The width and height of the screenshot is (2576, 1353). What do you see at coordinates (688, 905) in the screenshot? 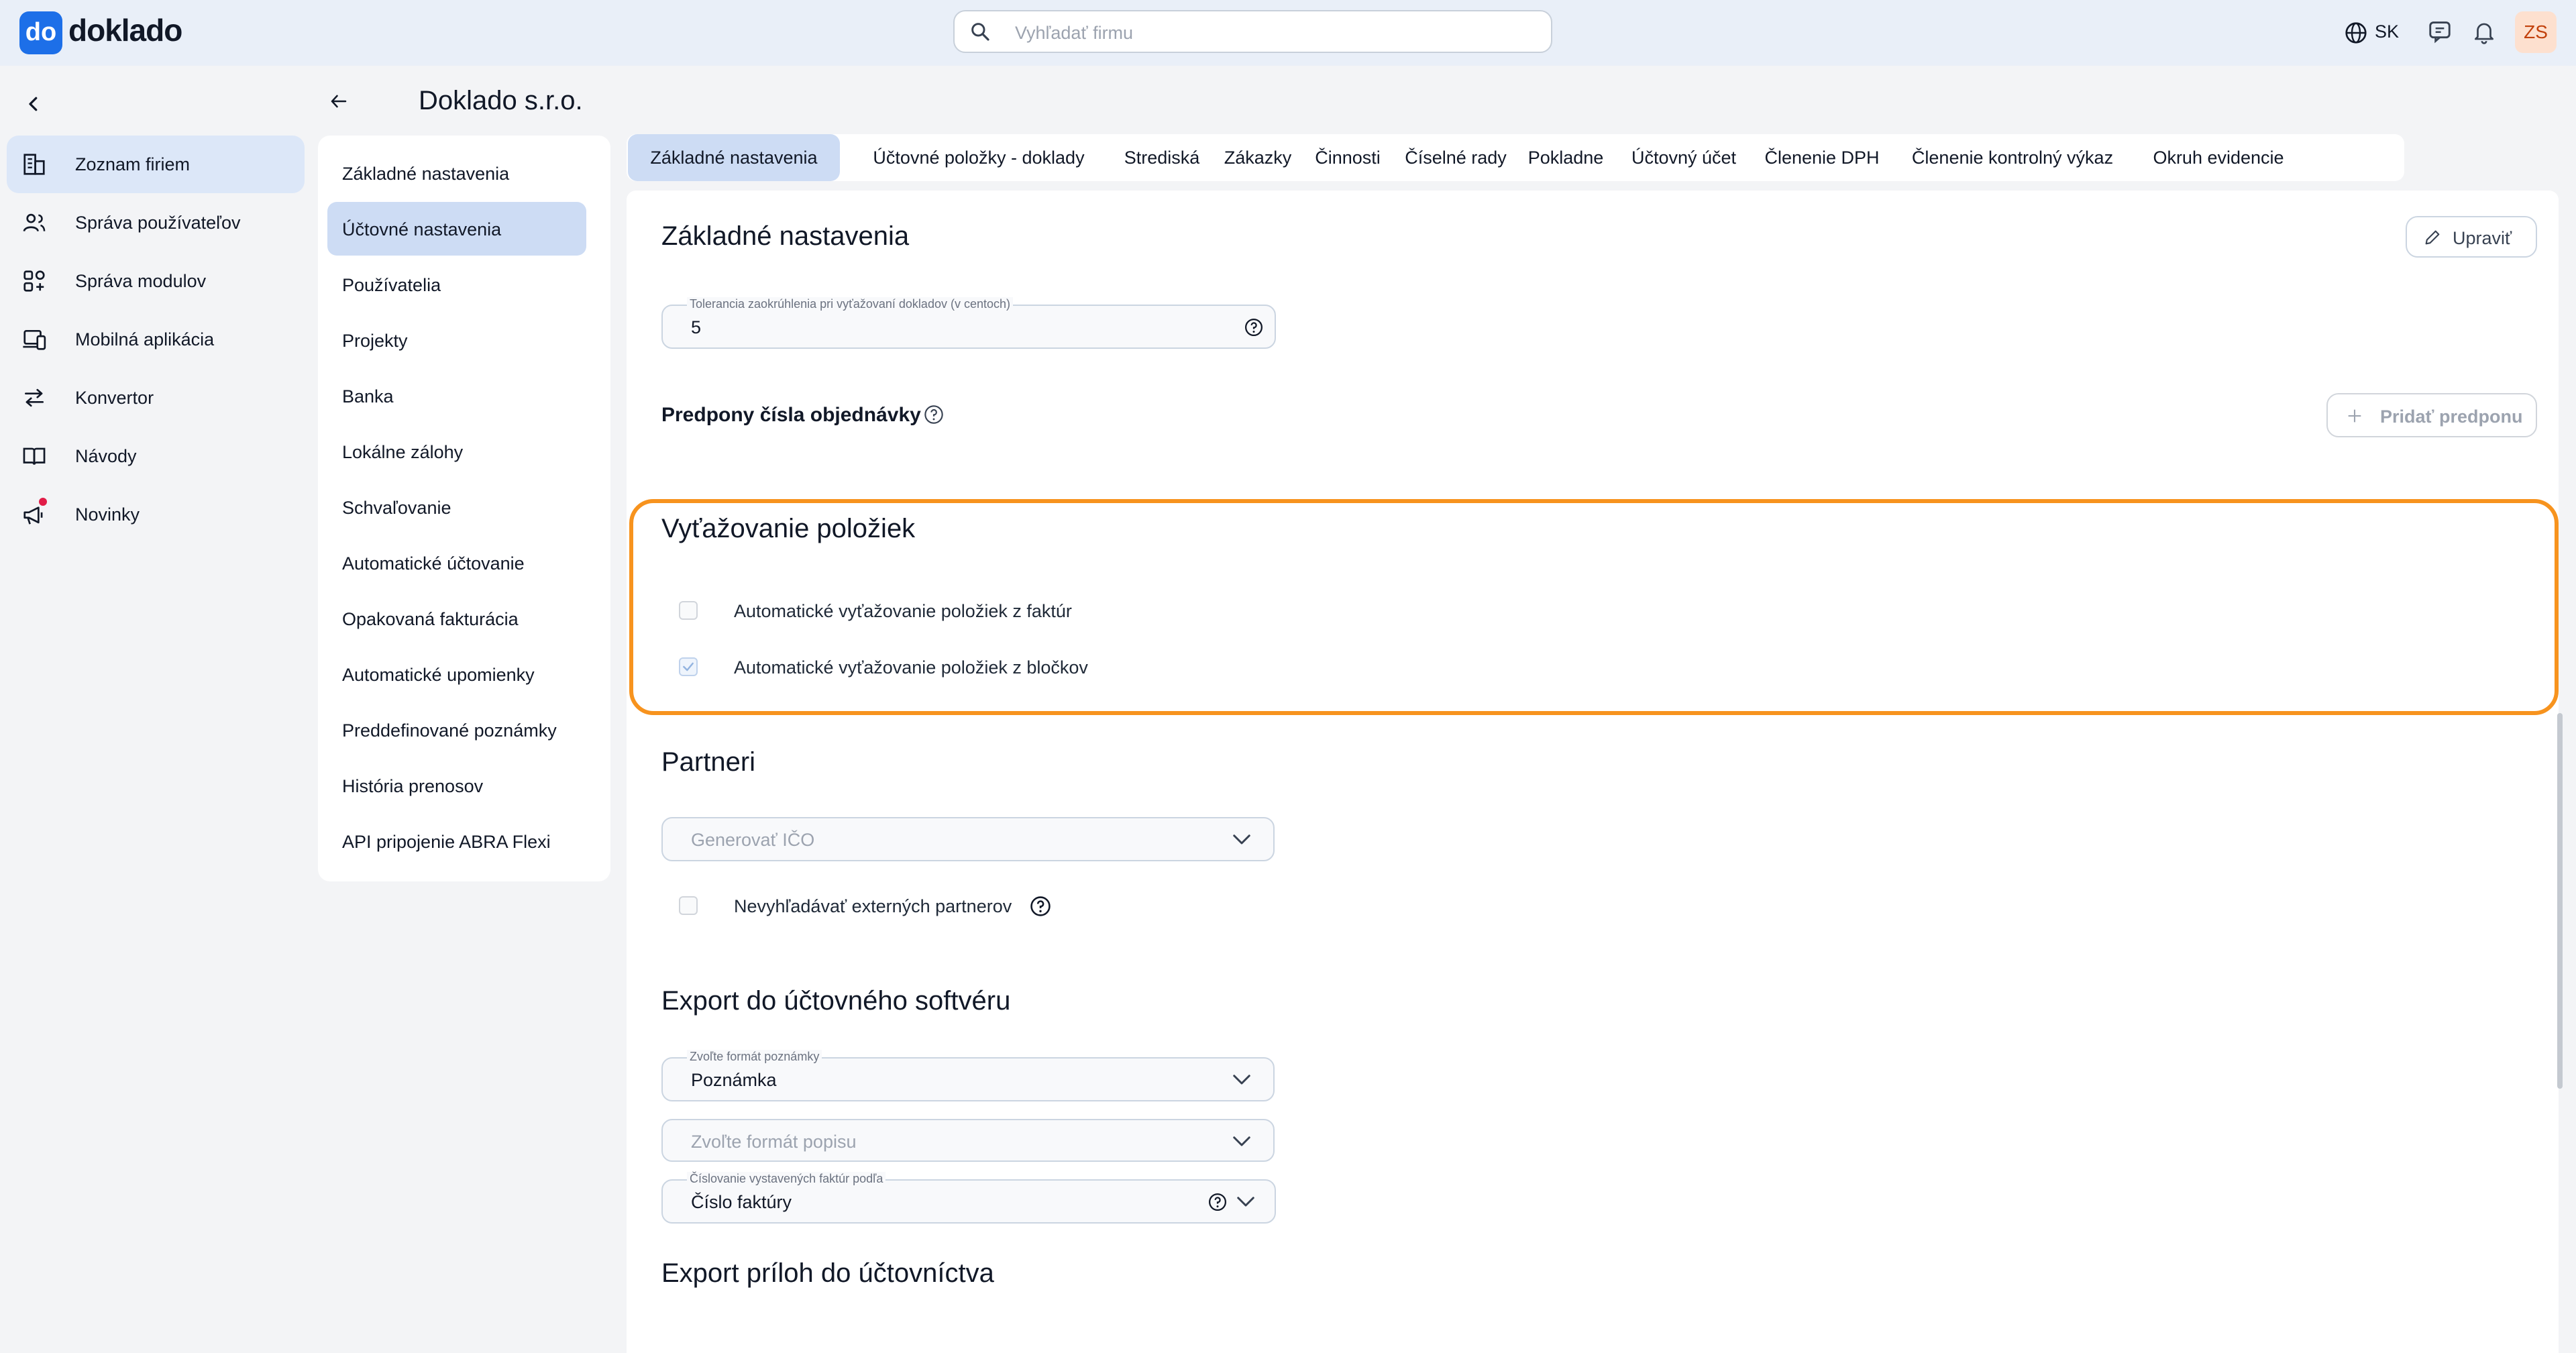
I see `no-external-partners-checkbox` at bounding box center [688, 905].